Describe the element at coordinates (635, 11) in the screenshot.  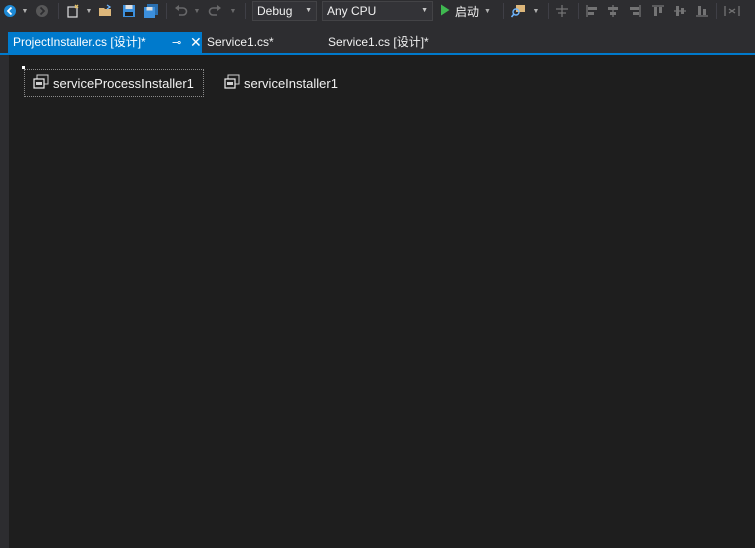
I see `align-right-icon` at that location.